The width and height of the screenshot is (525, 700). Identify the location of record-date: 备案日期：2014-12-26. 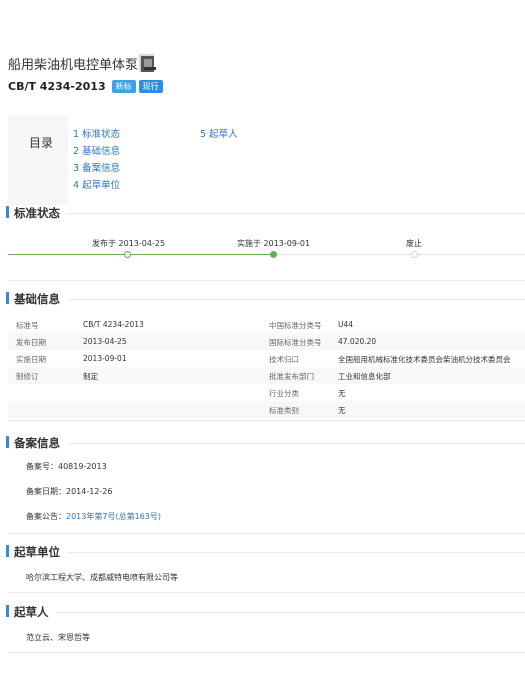
(69, 491).